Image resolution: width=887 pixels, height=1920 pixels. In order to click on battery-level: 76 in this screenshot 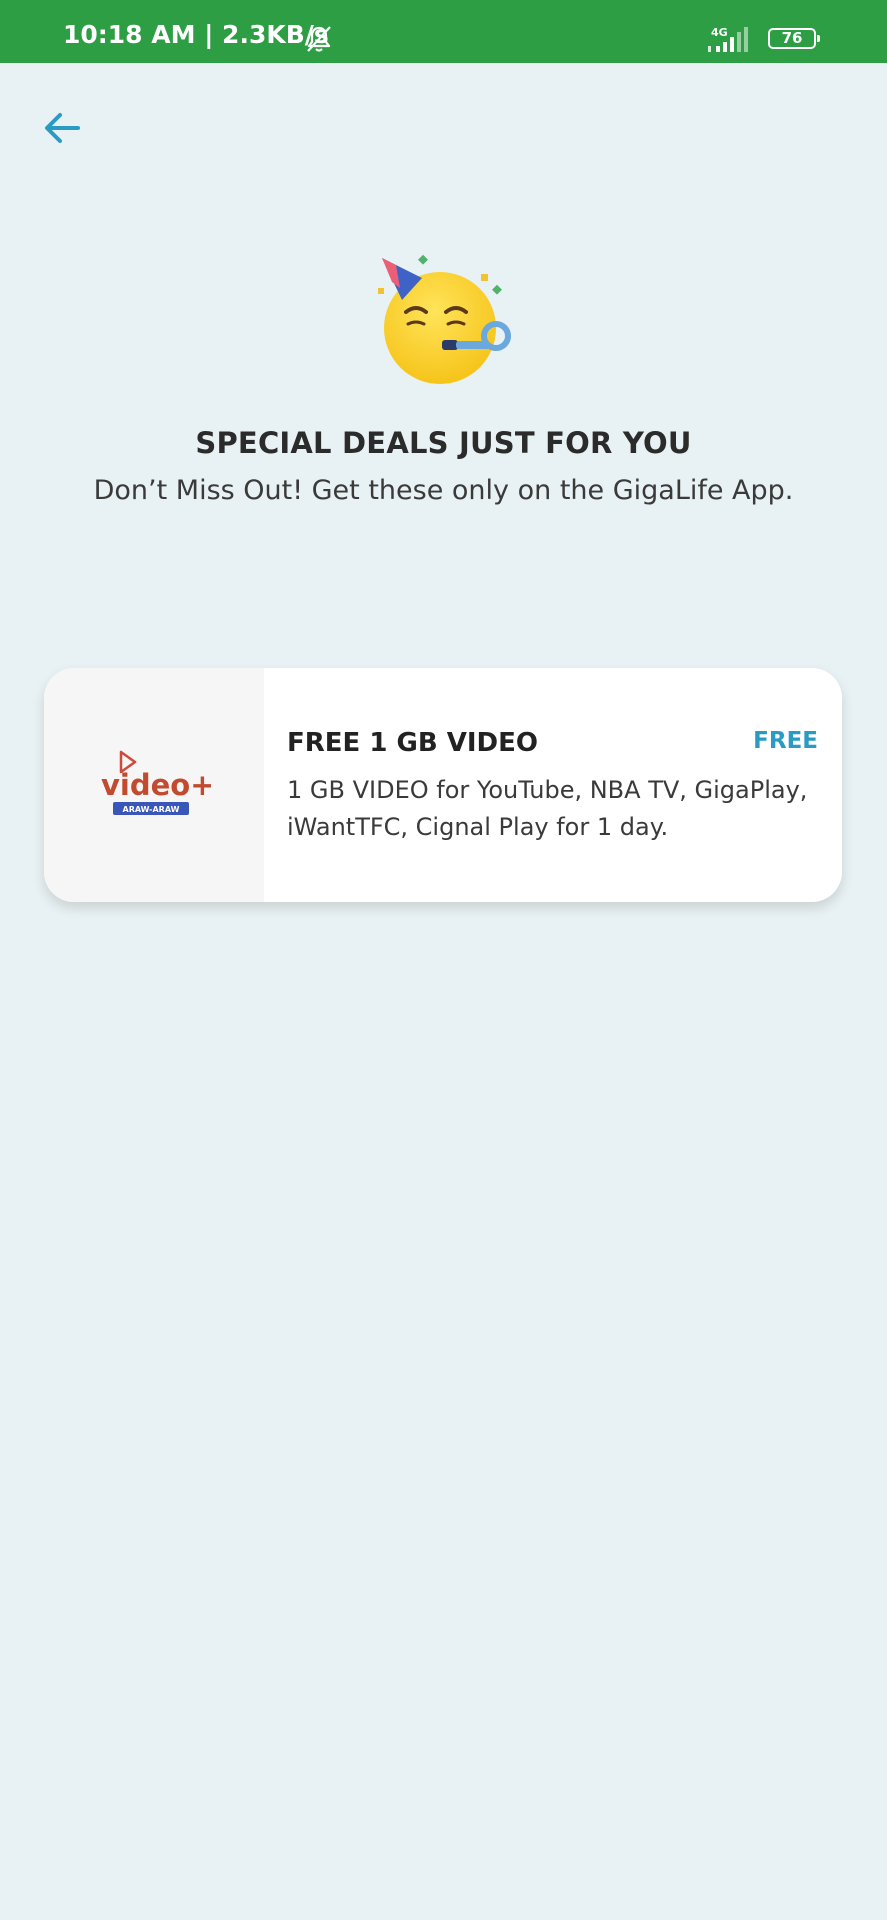, I will do `click(792, 38)`.